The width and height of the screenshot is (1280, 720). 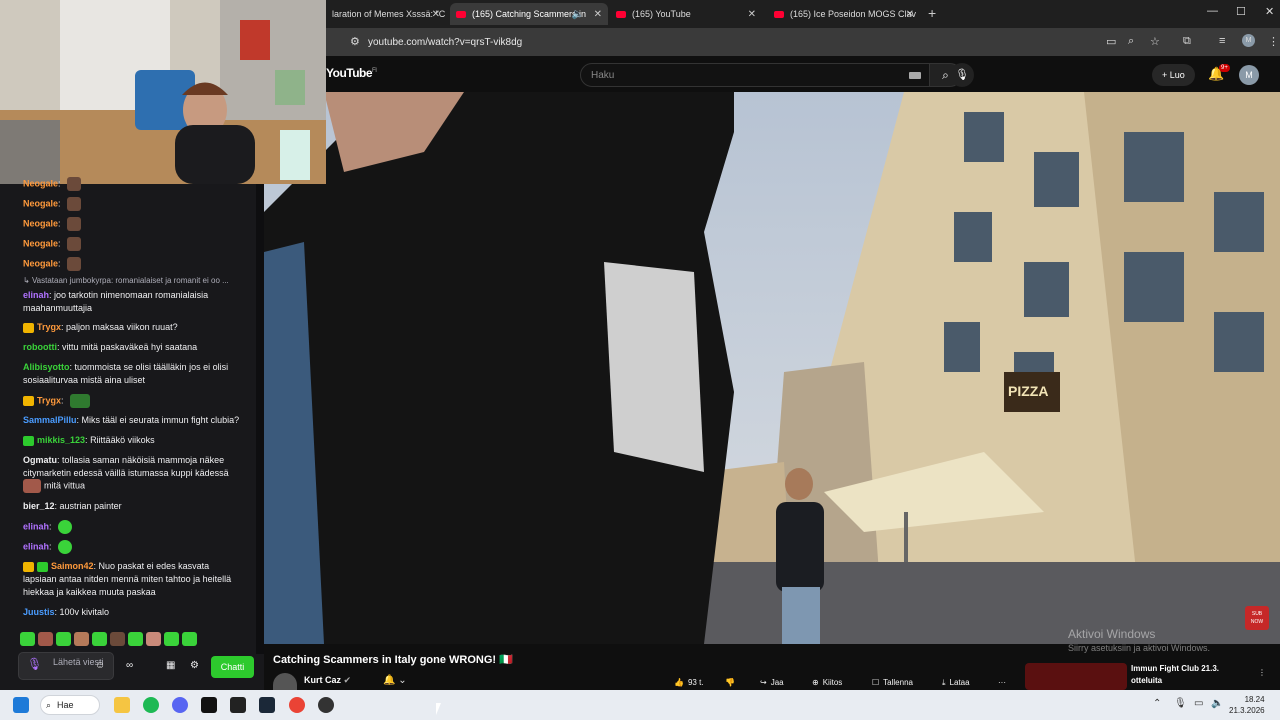 I want to click on youtube-favicon-icon, so click(x=461, y=14).